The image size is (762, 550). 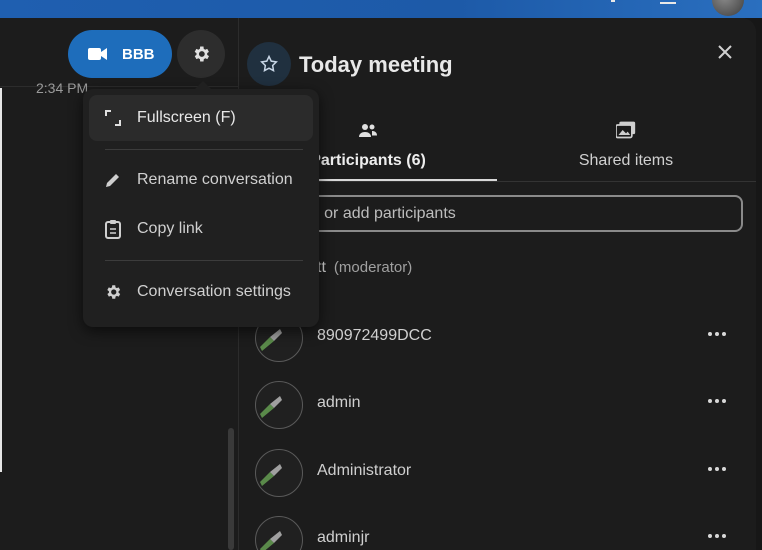 I want to click on fullscreen-icon, so click(x=113, y=118).